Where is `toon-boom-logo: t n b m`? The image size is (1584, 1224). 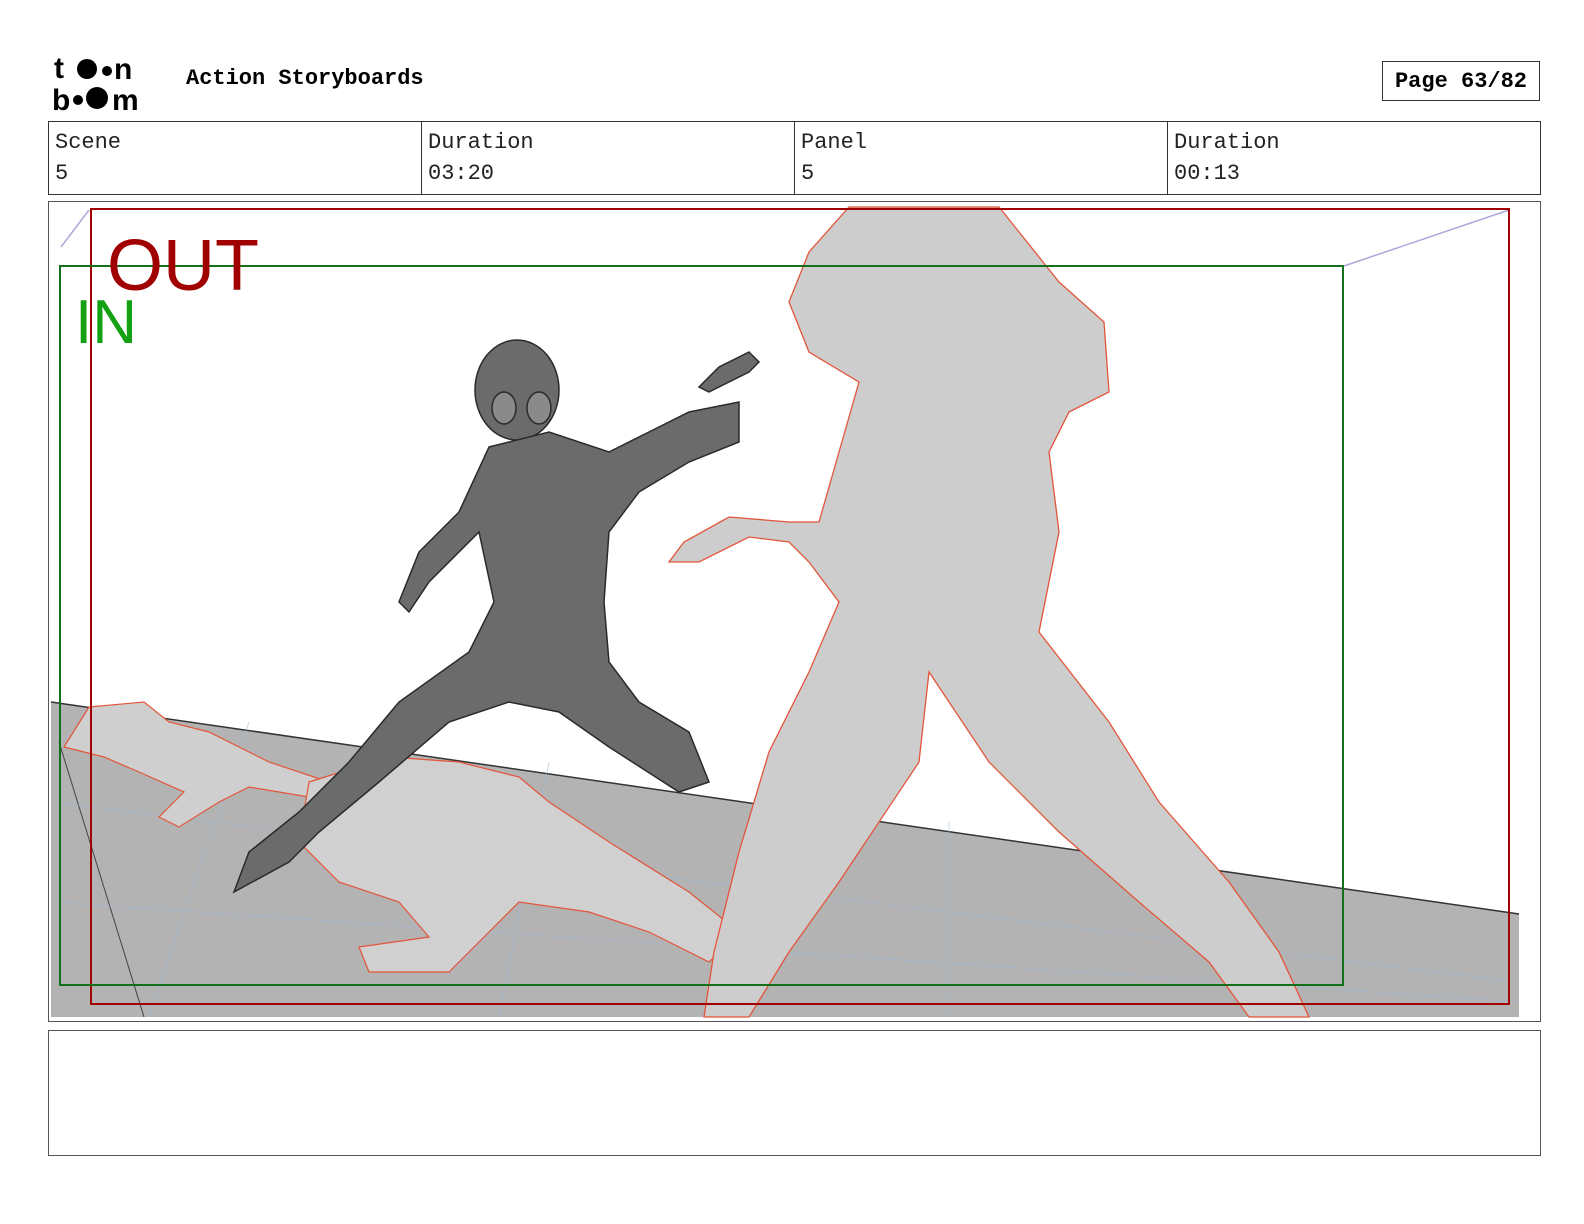
toon-boom-logo: t n b m is located at coordinates (95, 83).